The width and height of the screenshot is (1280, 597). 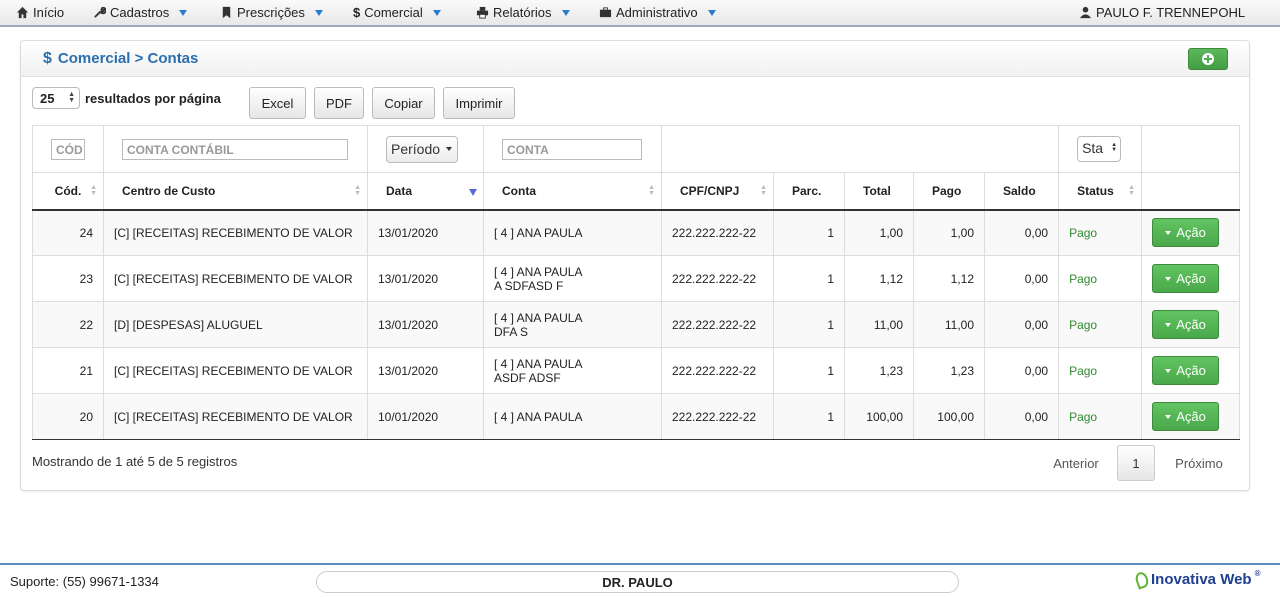 What do you see at coordinates (397, 12) in the screenshot?
I see `nav-comercial: $ Comercial` at bounding box center [397, 12].